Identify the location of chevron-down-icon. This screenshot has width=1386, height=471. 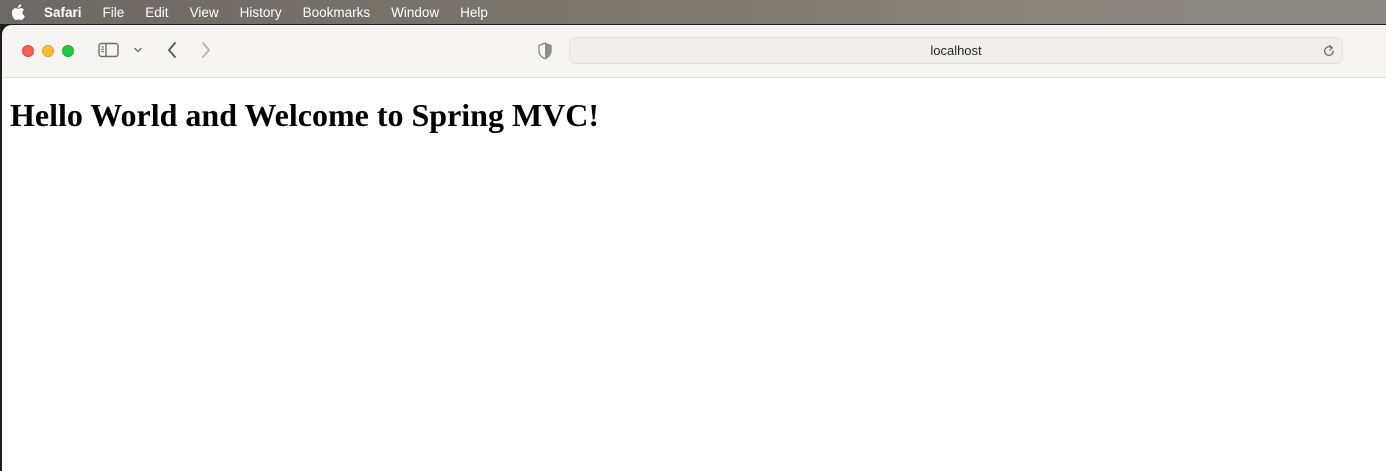
(138, 50).